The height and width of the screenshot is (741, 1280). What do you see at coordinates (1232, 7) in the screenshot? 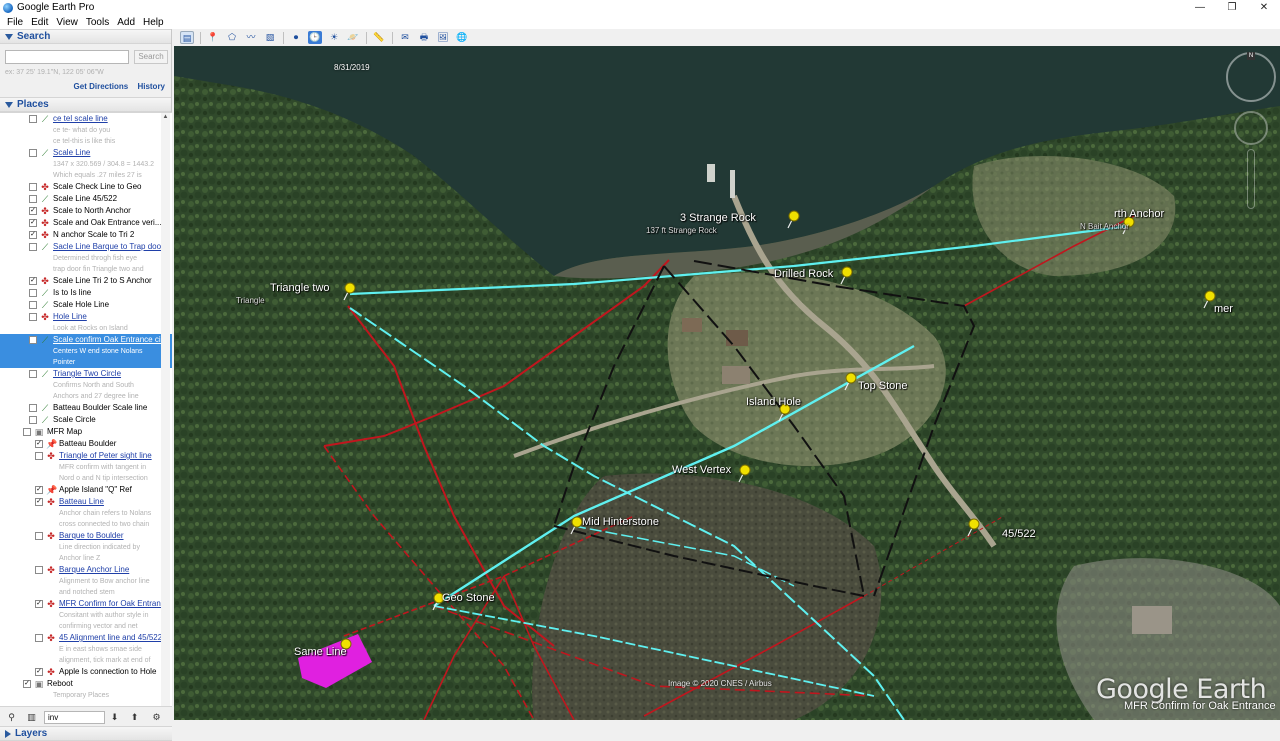
I see `restore-button: ❐` at bounding box center [1232, 7].